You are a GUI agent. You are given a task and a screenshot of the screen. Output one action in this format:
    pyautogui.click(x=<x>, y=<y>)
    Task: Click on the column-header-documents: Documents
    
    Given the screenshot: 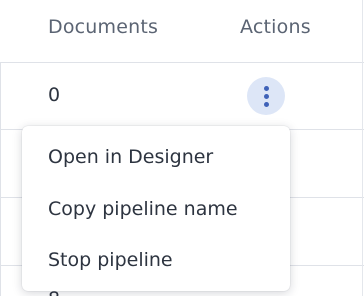 What is the action you would take?
    pyautogui.click(x=103, y=27)
    